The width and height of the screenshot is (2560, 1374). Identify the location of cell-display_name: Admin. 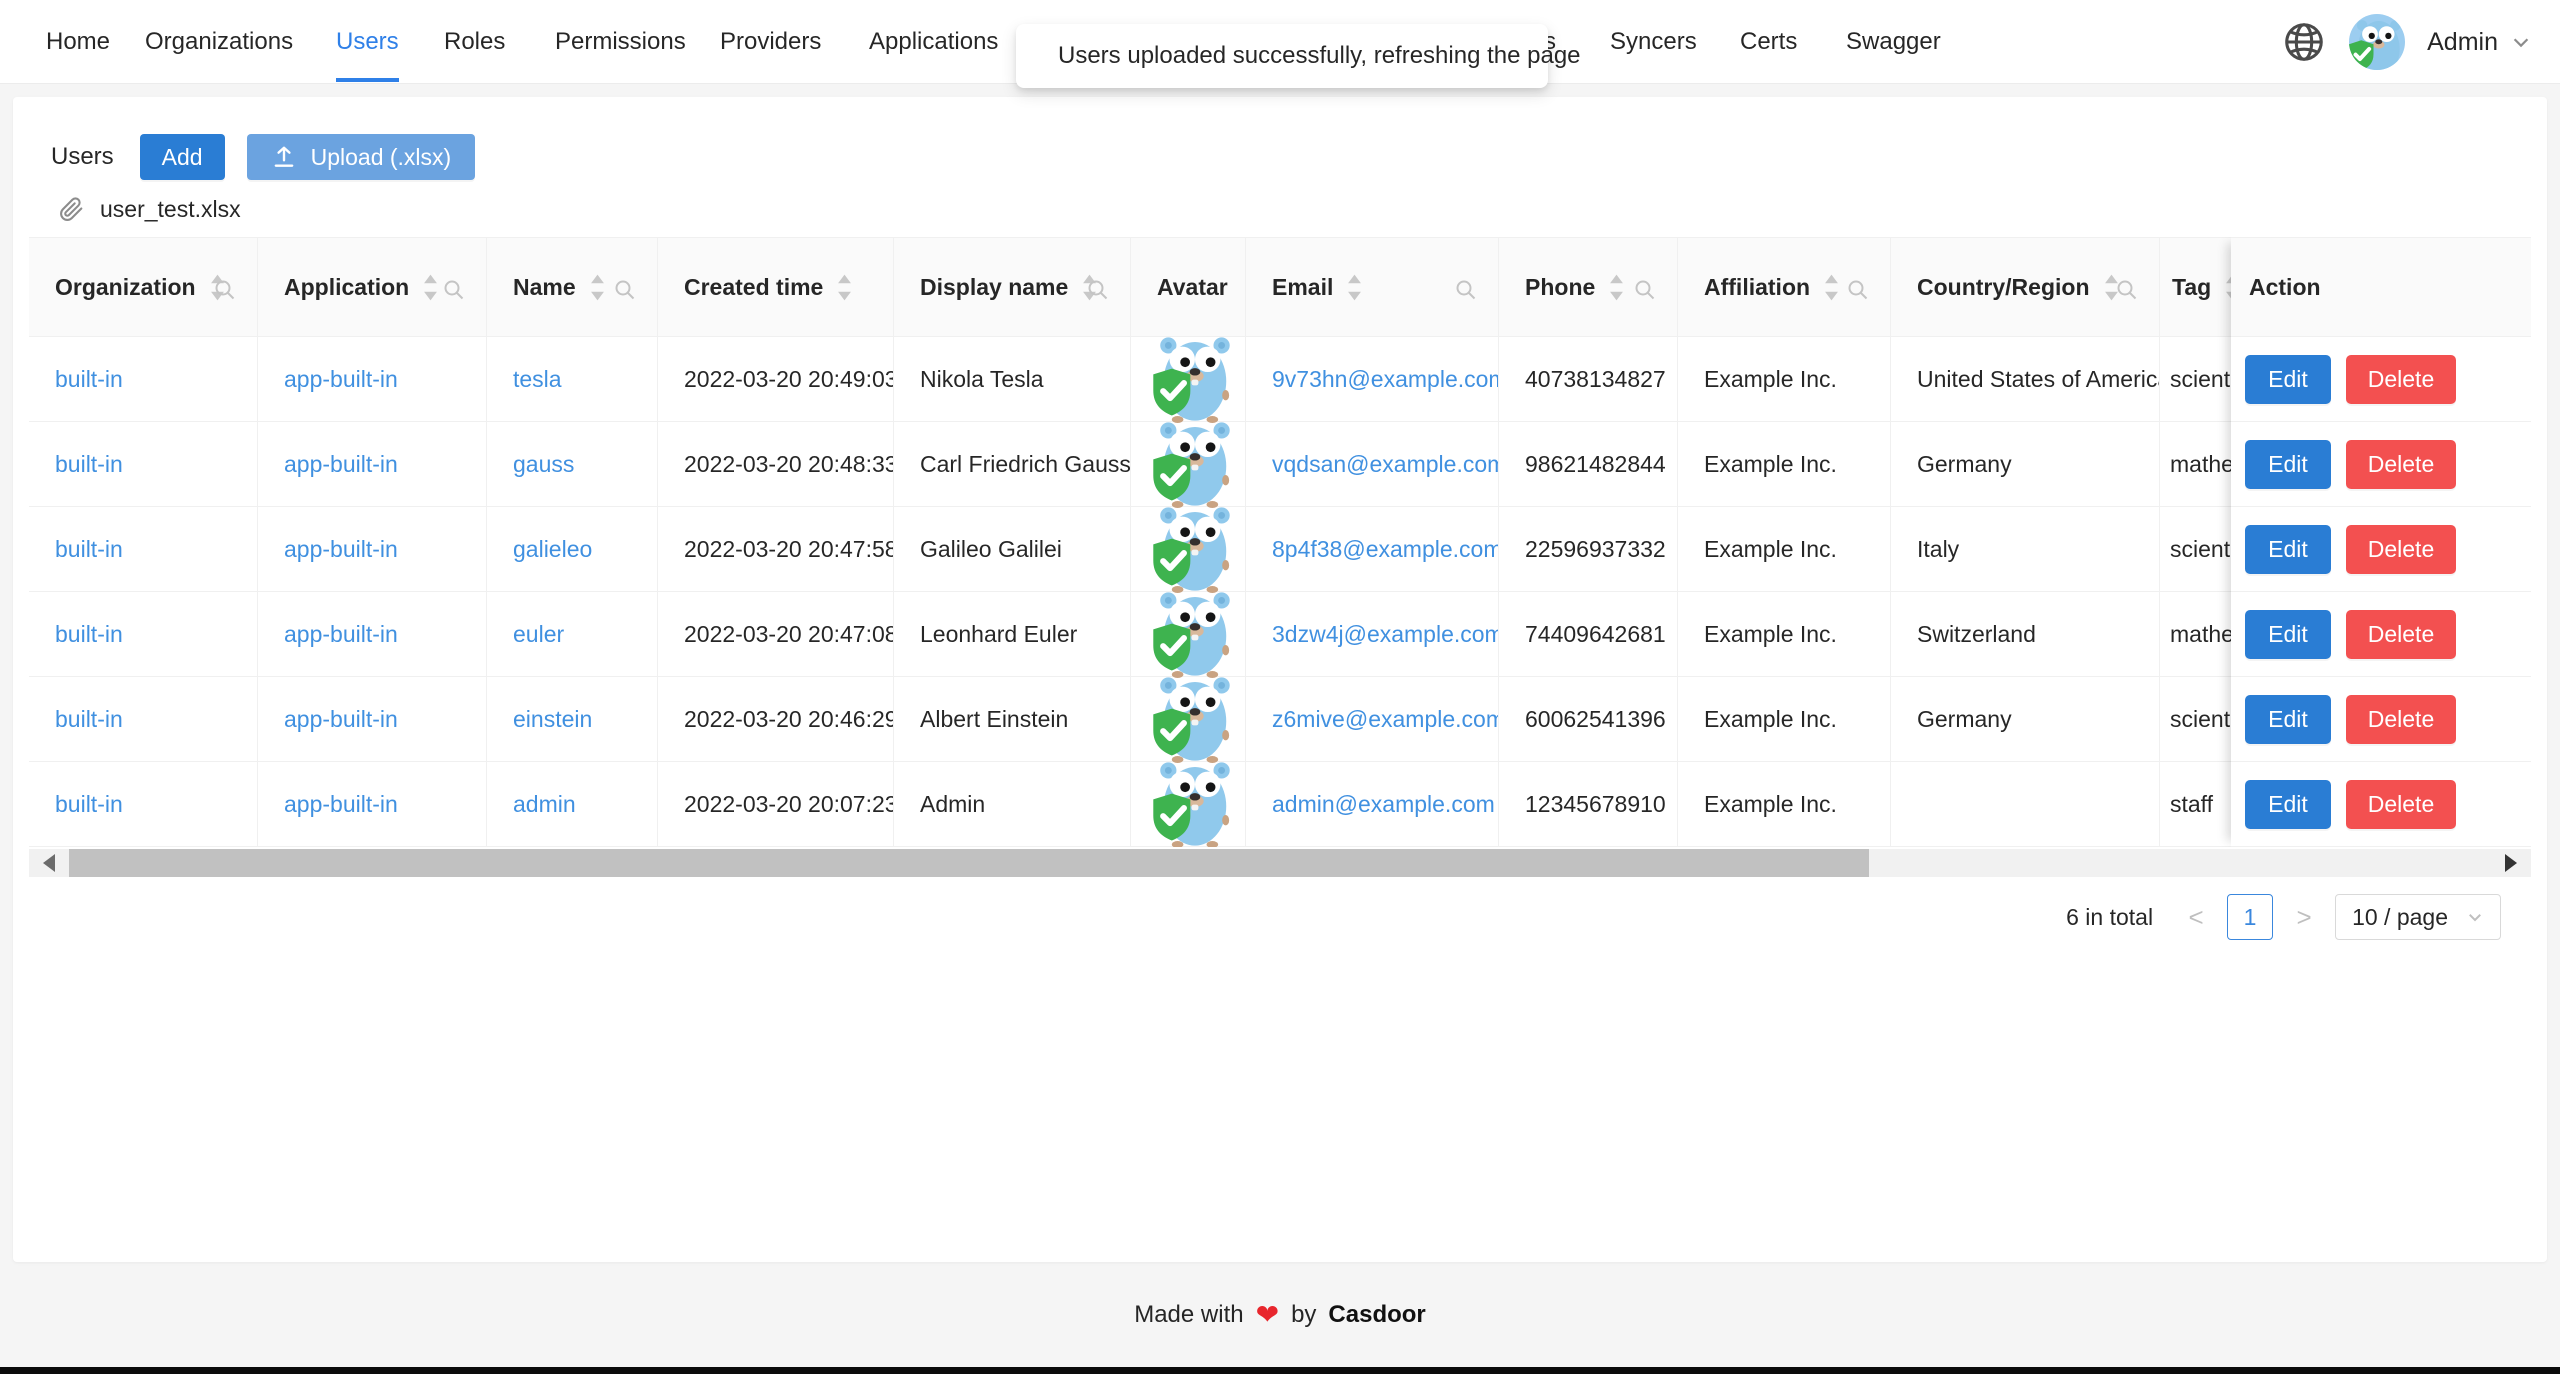
(1012, 804).